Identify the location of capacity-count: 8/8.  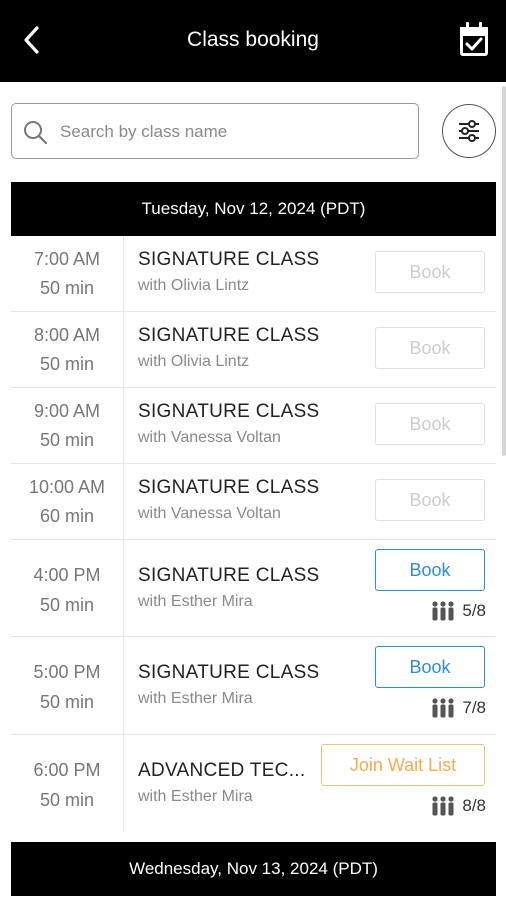
(474, 805).